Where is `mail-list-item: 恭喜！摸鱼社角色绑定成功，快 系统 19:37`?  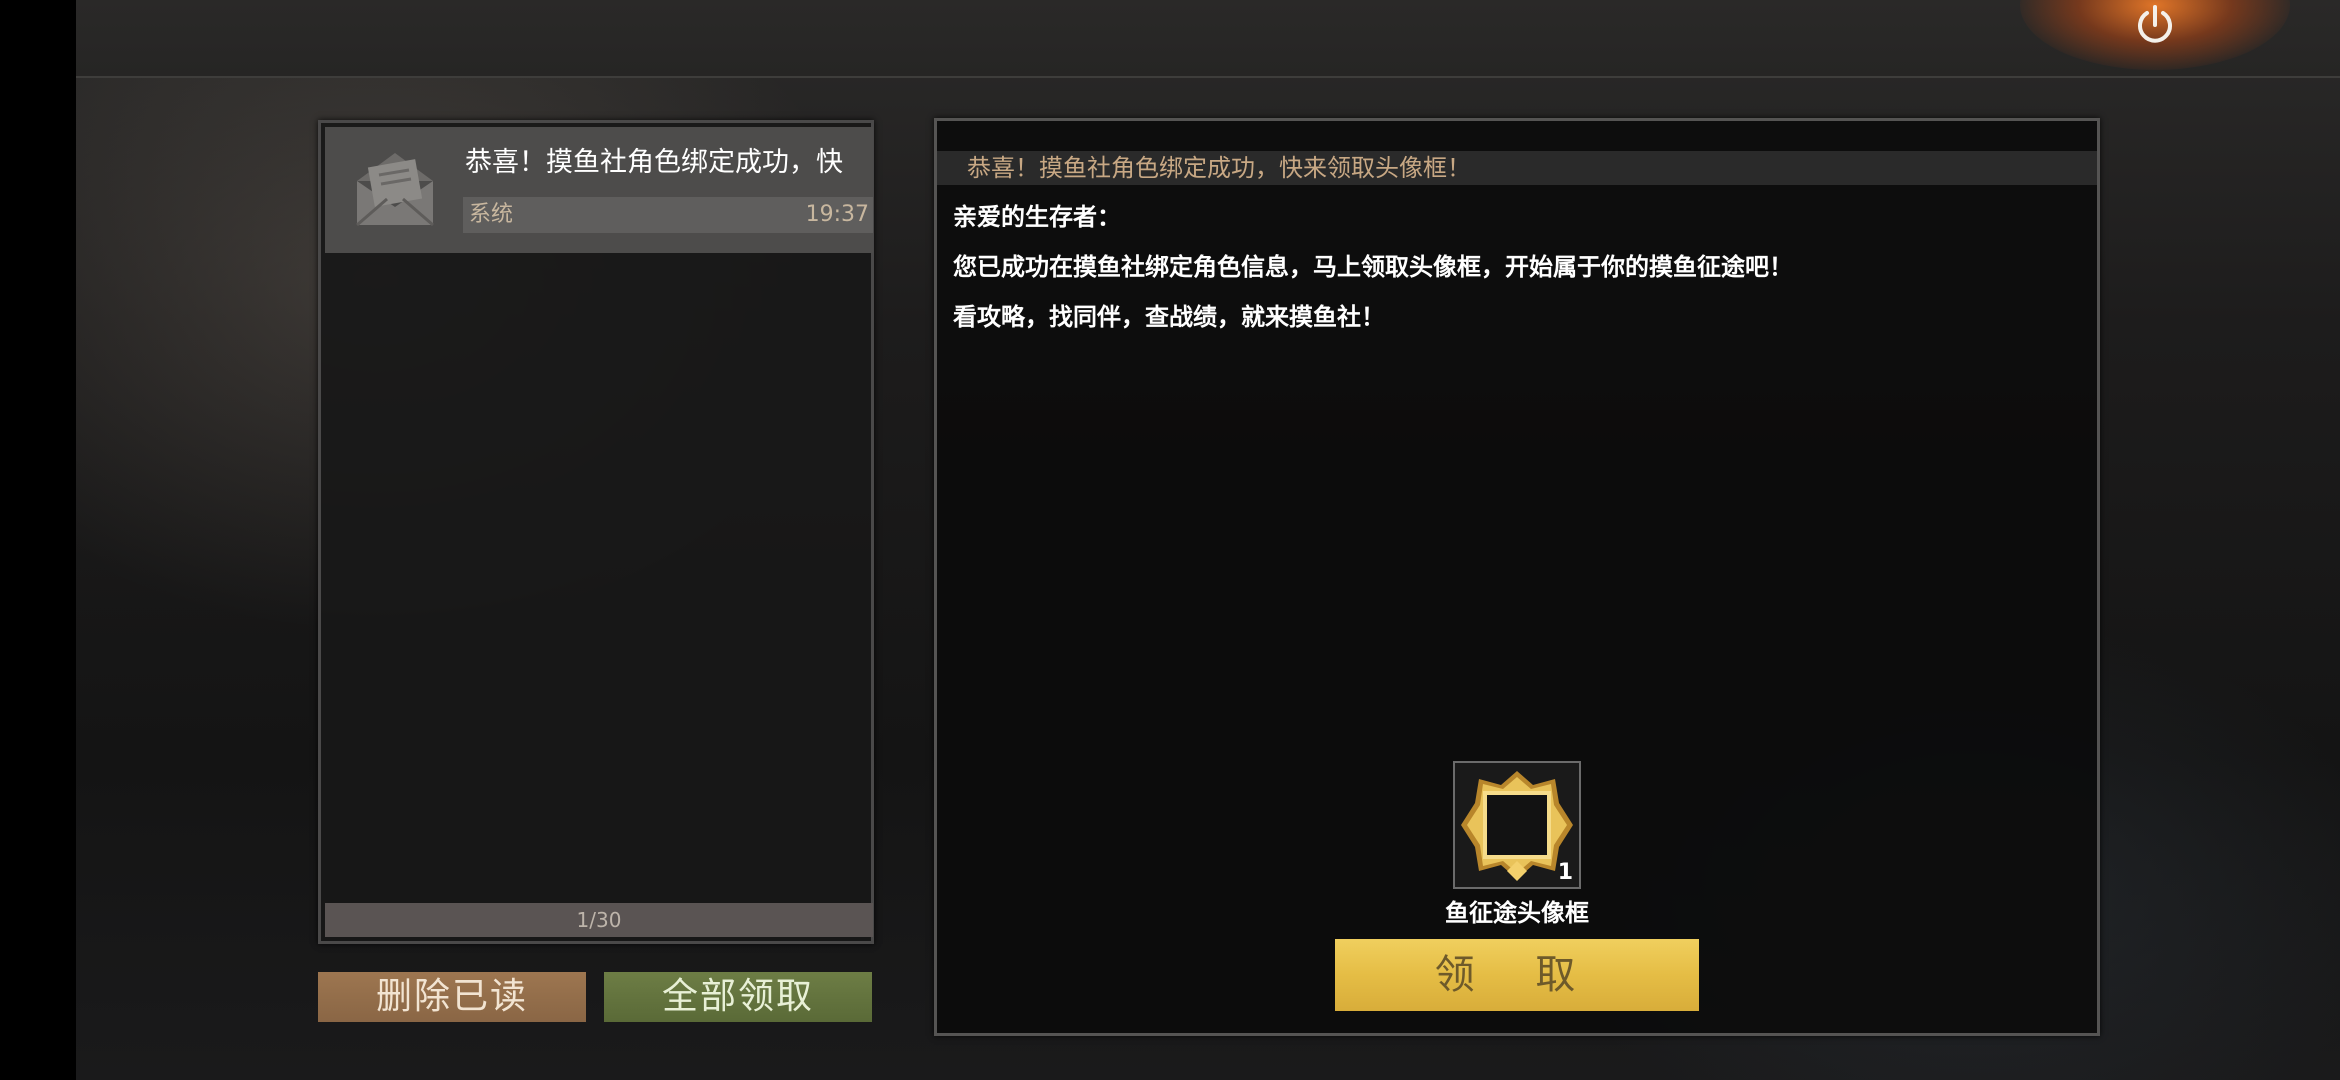
mail-list-item: 恭喜！摸鱼社角色绑定成功，快 系统 19:37 is located at coordinates (599, 190).